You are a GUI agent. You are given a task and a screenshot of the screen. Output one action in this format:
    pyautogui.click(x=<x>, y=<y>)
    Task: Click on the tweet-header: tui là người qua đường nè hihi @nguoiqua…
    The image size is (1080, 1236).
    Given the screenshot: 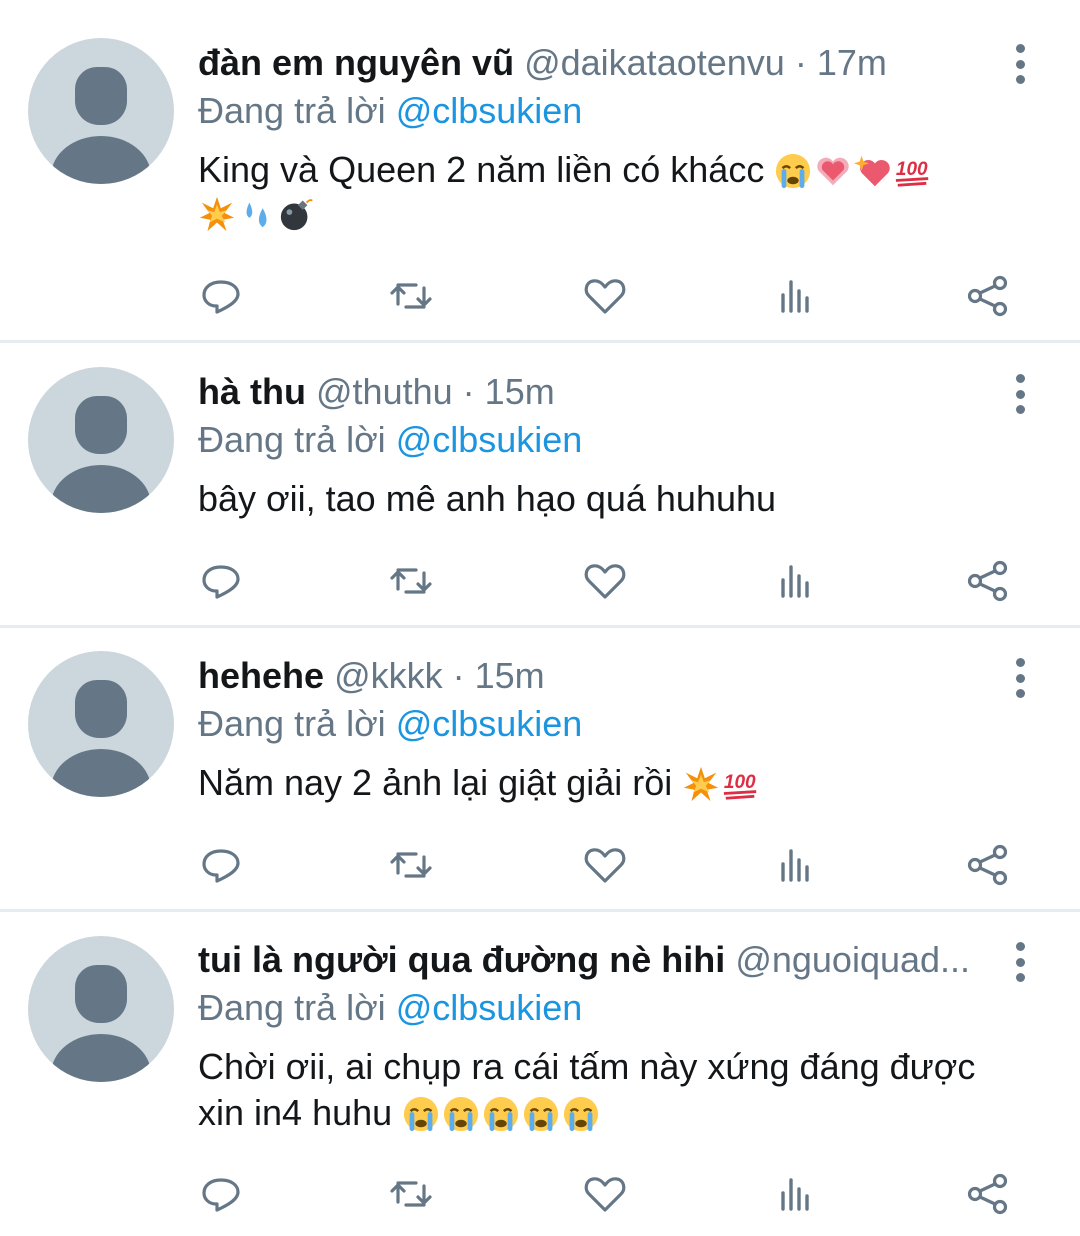 What is the action you would take?
    pyautogui.click(x=610, y=960)
    